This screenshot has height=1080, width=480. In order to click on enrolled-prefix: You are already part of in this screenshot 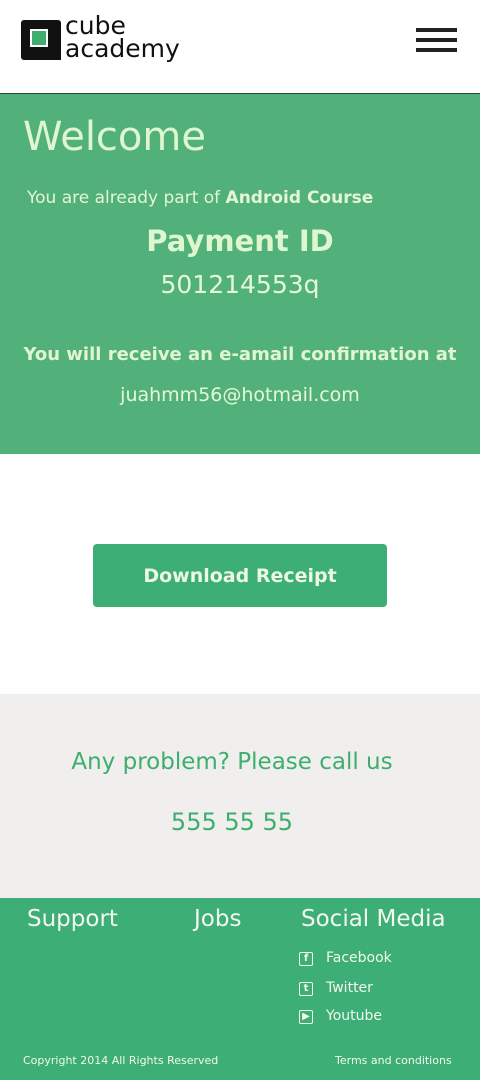, I will do `click(126, 198)`.